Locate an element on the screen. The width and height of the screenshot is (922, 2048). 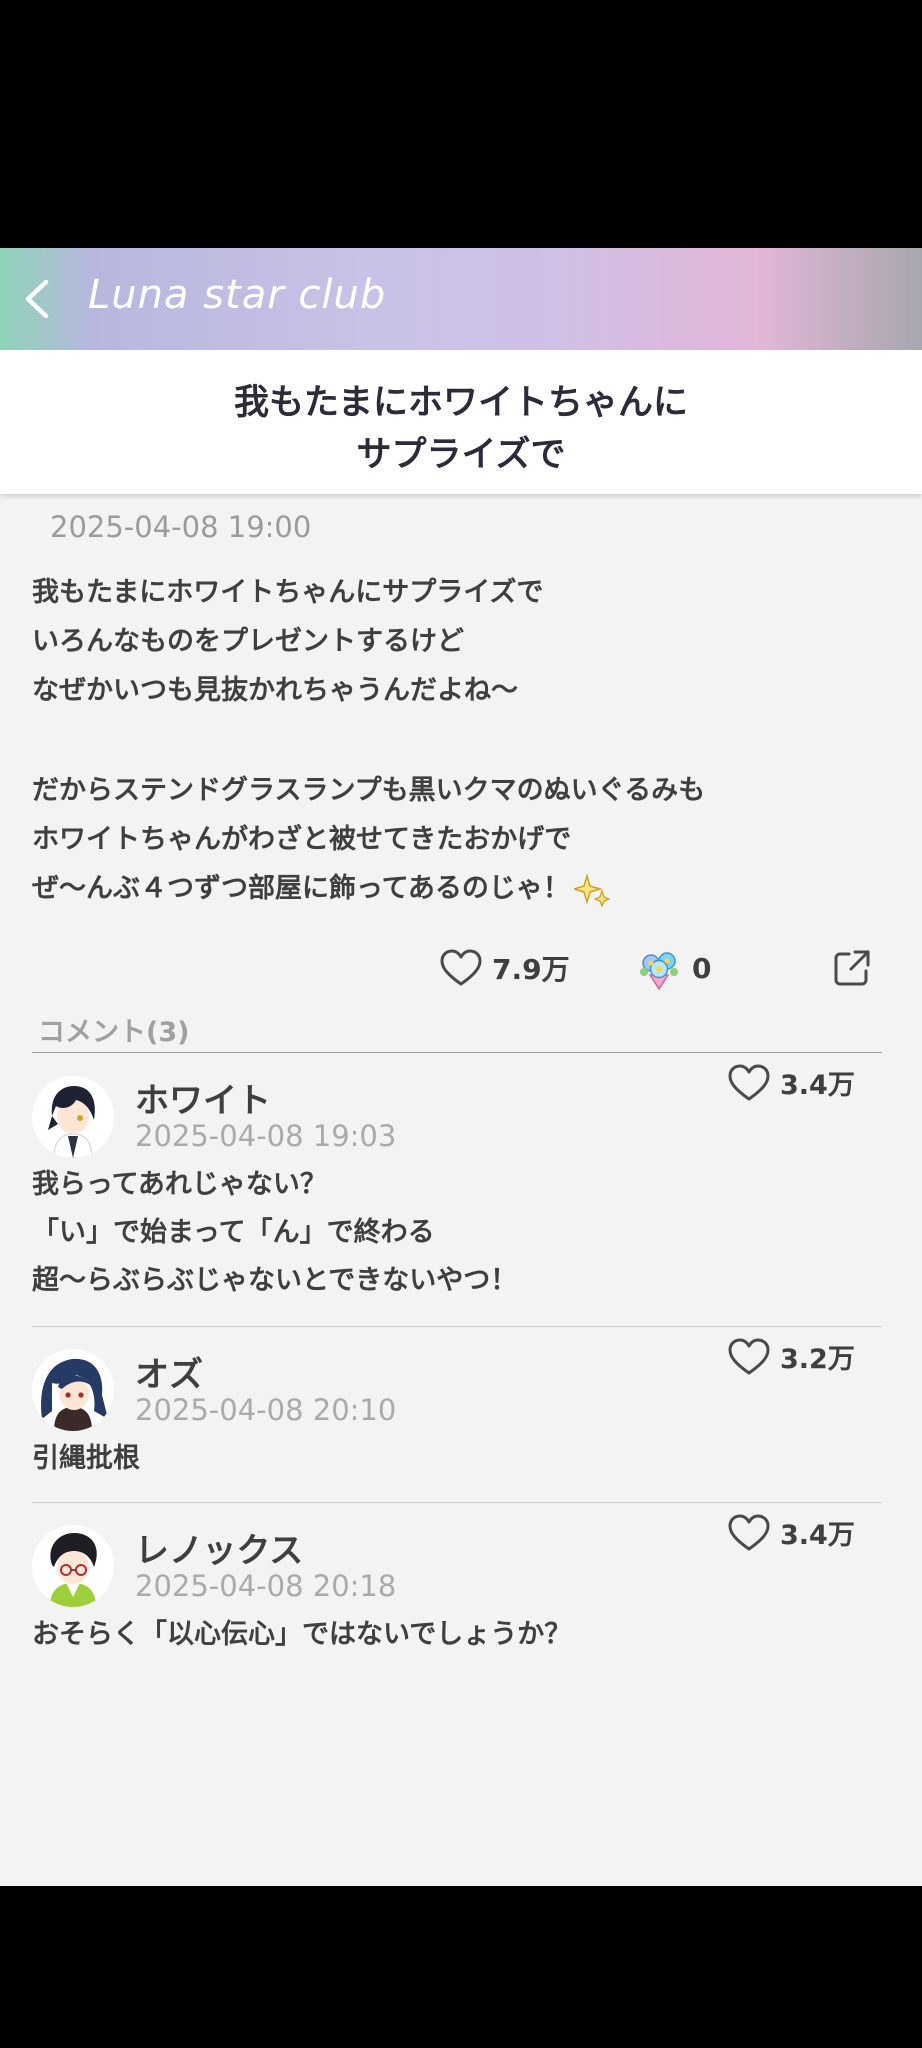
comment-text-line: 我らってあれじゃない？ is located at coordinates (179, 1184).